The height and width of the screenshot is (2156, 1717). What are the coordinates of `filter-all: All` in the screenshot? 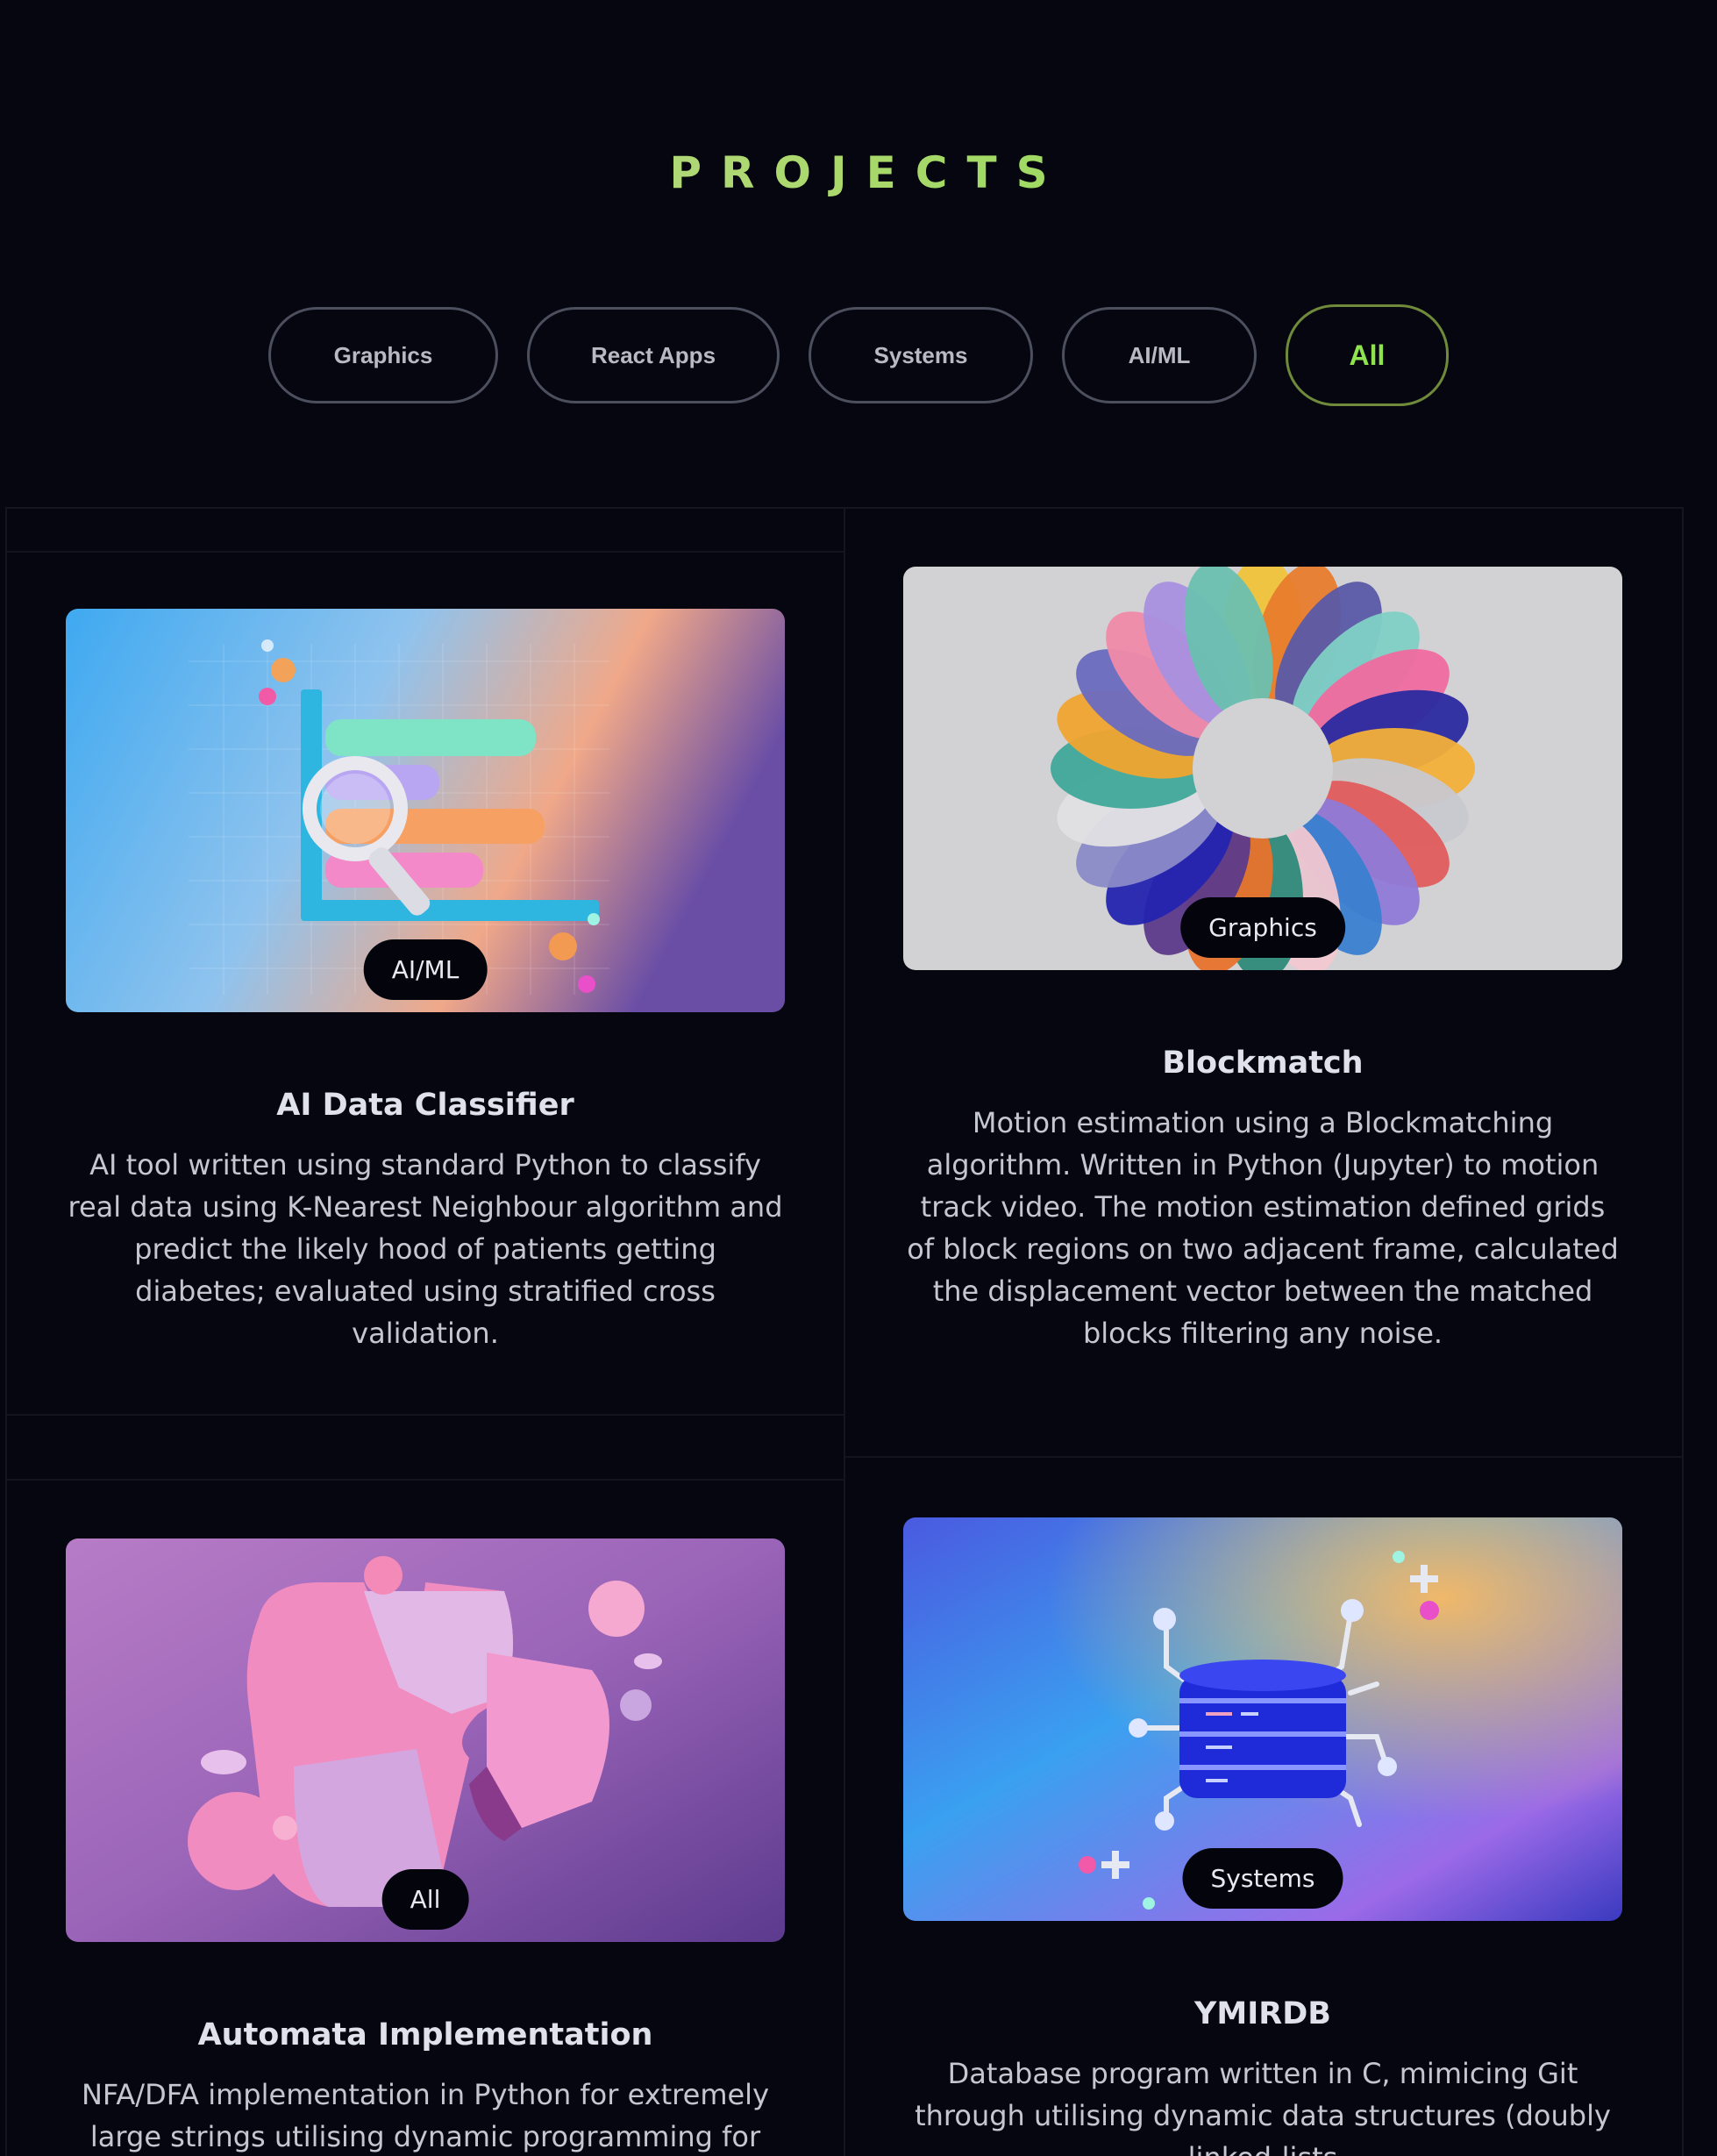 It's located at (1367, 355).